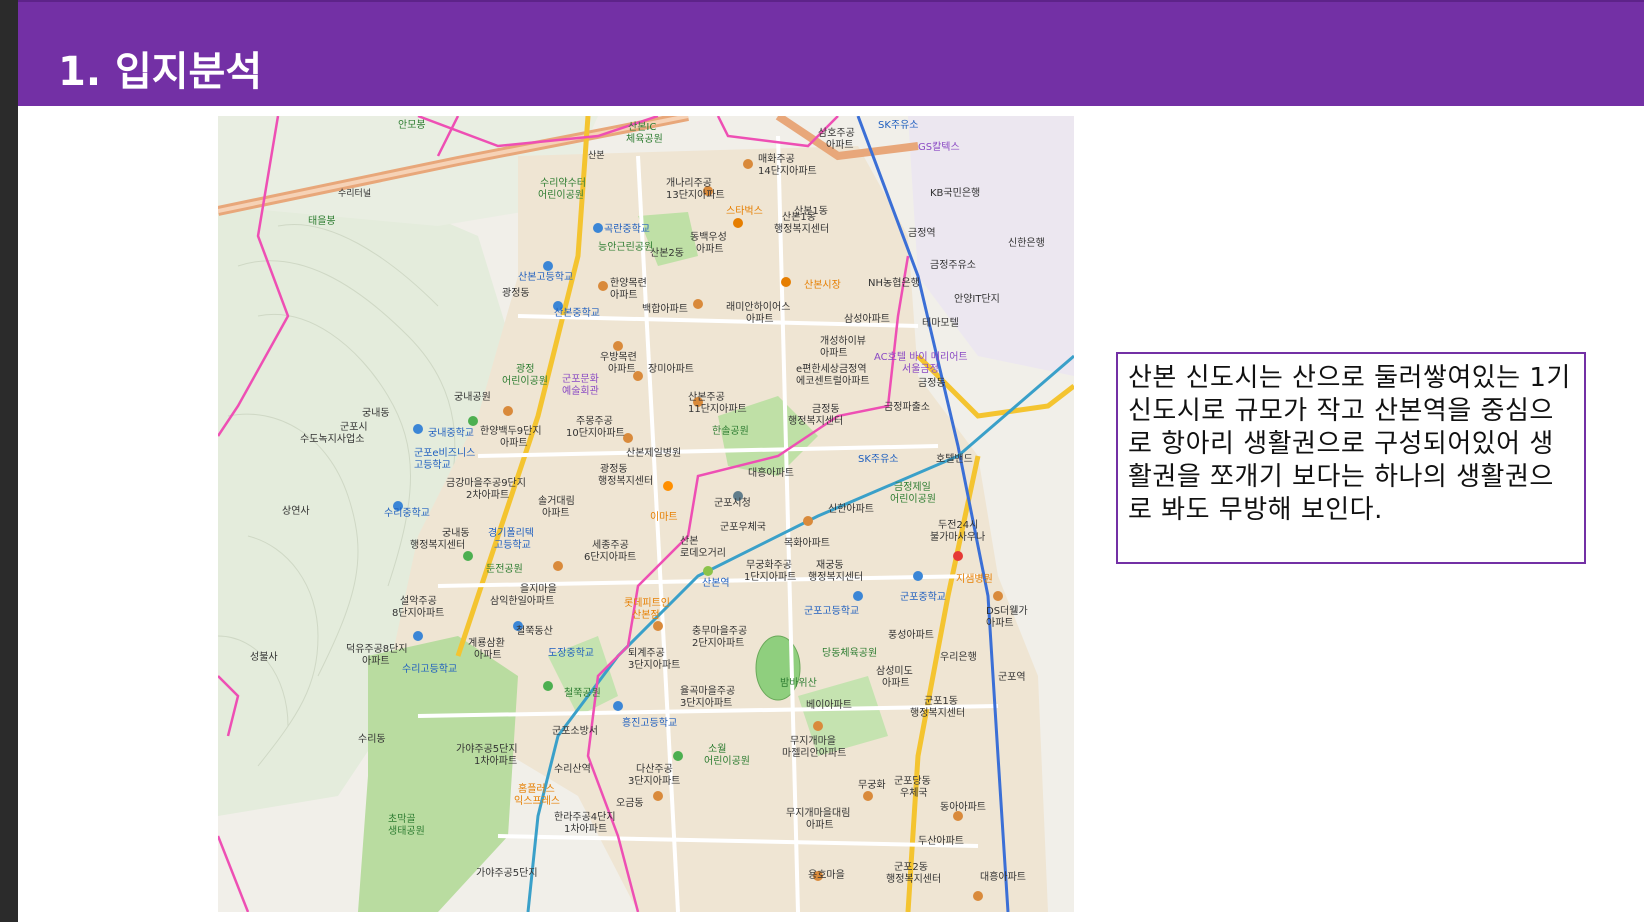 The height and width of the screenshot is (922, 1644). What do you see at coordinates (920, 369) in the screenshot?
I see `map-label: 서울금정` at bounding box center [920, 369].